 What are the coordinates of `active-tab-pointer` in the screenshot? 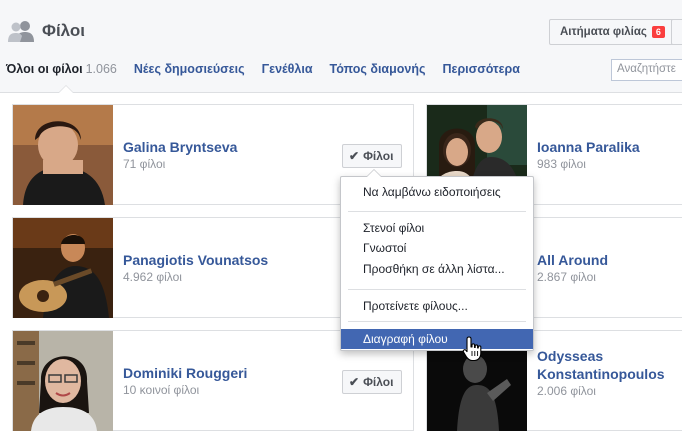 It's located at (66, 89).